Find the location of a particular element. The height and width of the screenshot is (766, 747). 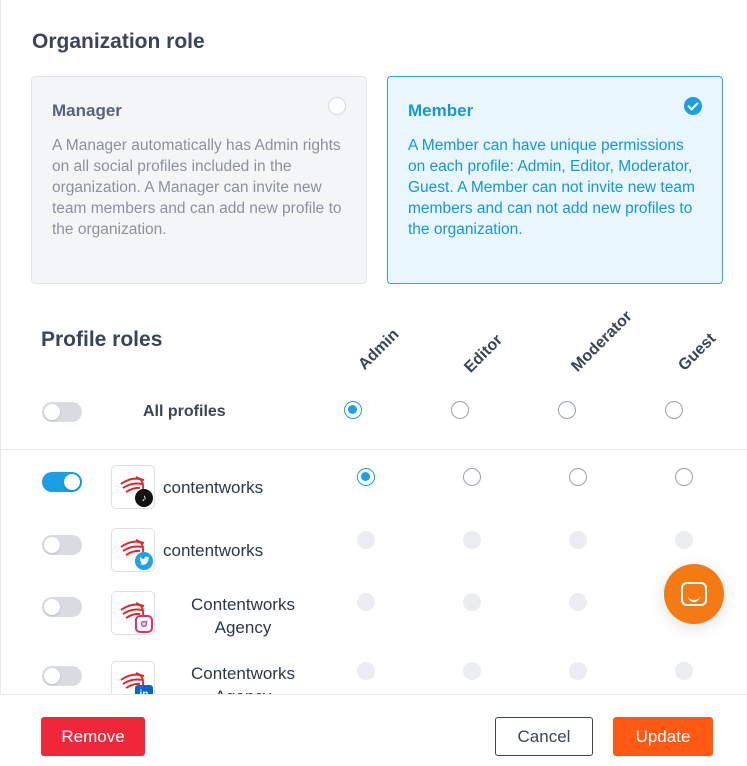

profile-roles-title: Profile roles is located at coordinates (102, 339).